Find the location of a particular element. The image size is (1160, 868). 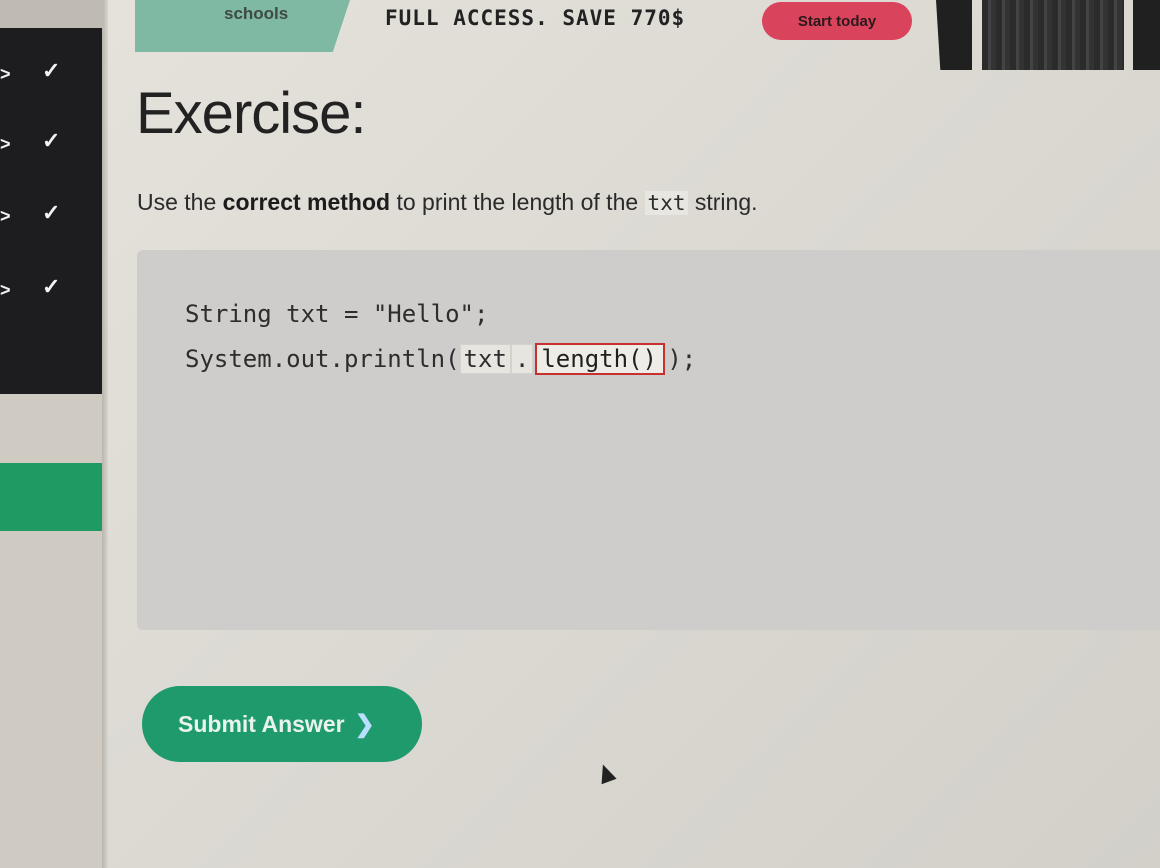

submit-answer-label: Submit Answer is located at coordinates (261, 723).